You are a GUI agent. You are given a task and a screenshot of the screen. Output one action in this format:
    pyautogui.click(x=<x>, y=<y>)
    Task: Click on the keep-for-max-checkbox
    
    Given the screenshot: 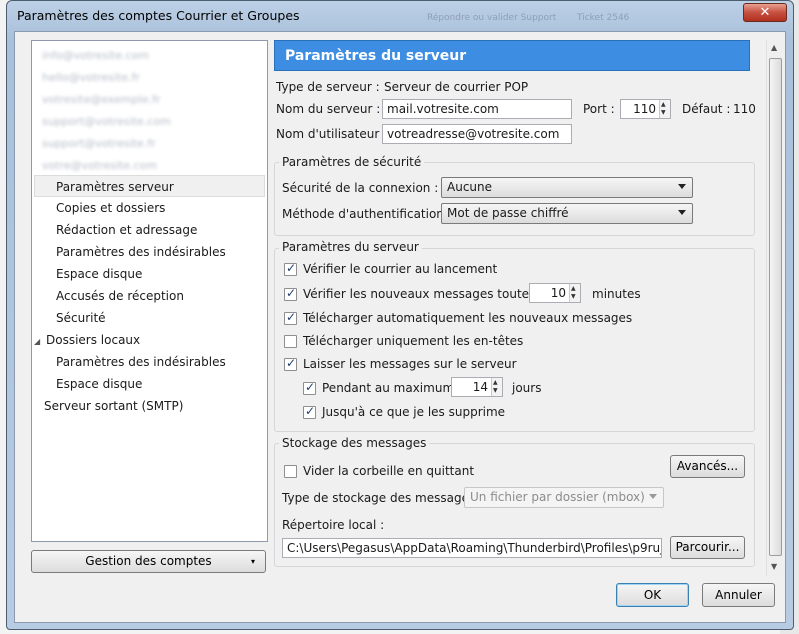 What is the action you would take?
    pyautogui.click(x=309, y=387)
    